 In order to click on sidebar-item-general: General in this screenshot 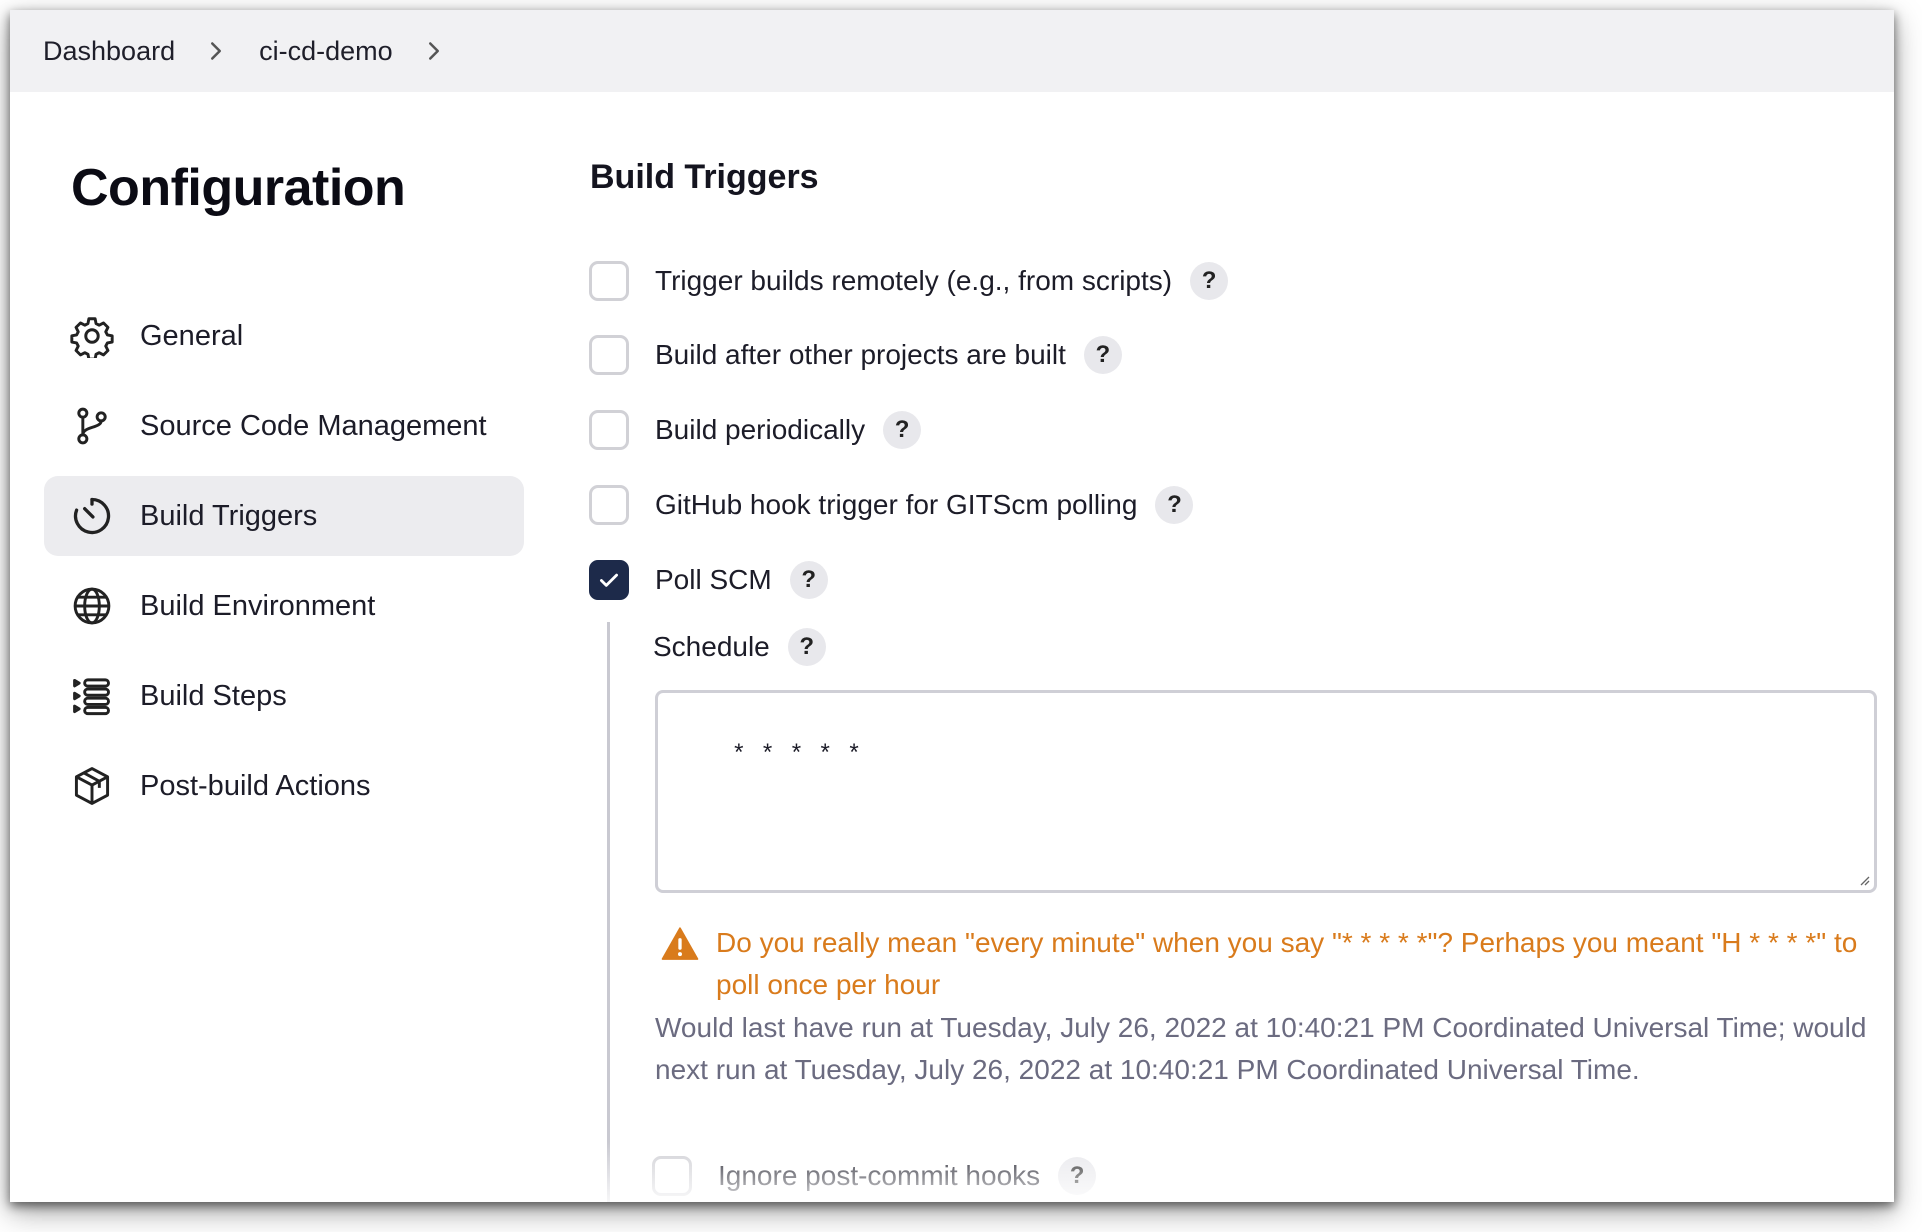, I will do `click(284, 336)`.